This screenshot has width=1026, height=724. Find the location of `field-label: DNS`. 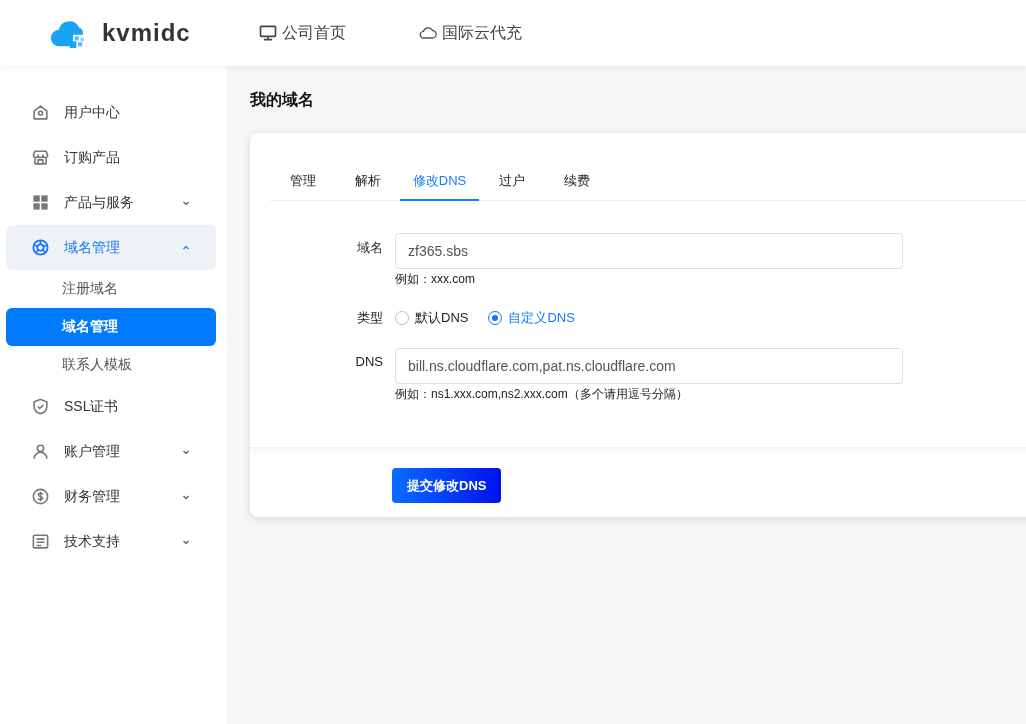

field-label: DNS is located at coordinates (368, 362).